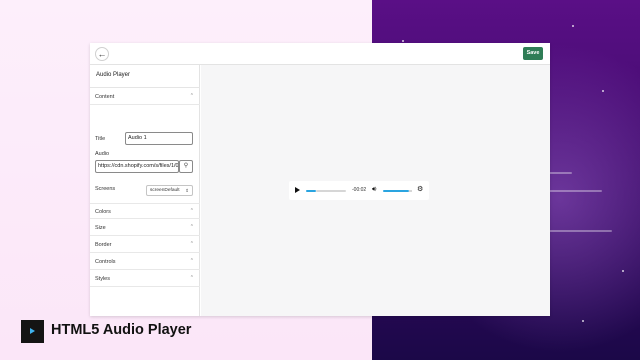 The height and width of the screenshot is (360, 640). I want to click on divider, so click(145, 87).